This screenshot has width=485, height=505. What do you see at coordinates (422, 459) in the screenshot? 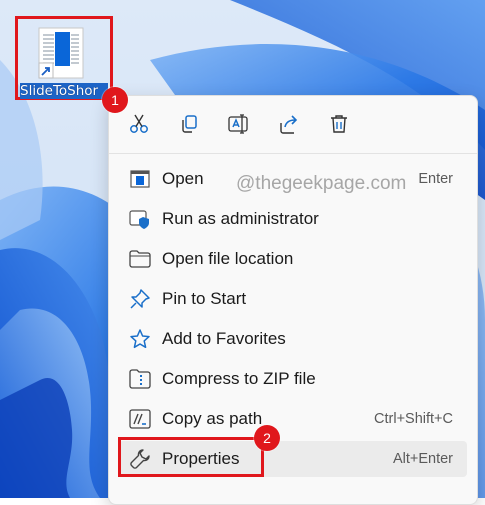
I see `menu-item-shortcut: Alt+Enter` at bounding box center [422, 459].